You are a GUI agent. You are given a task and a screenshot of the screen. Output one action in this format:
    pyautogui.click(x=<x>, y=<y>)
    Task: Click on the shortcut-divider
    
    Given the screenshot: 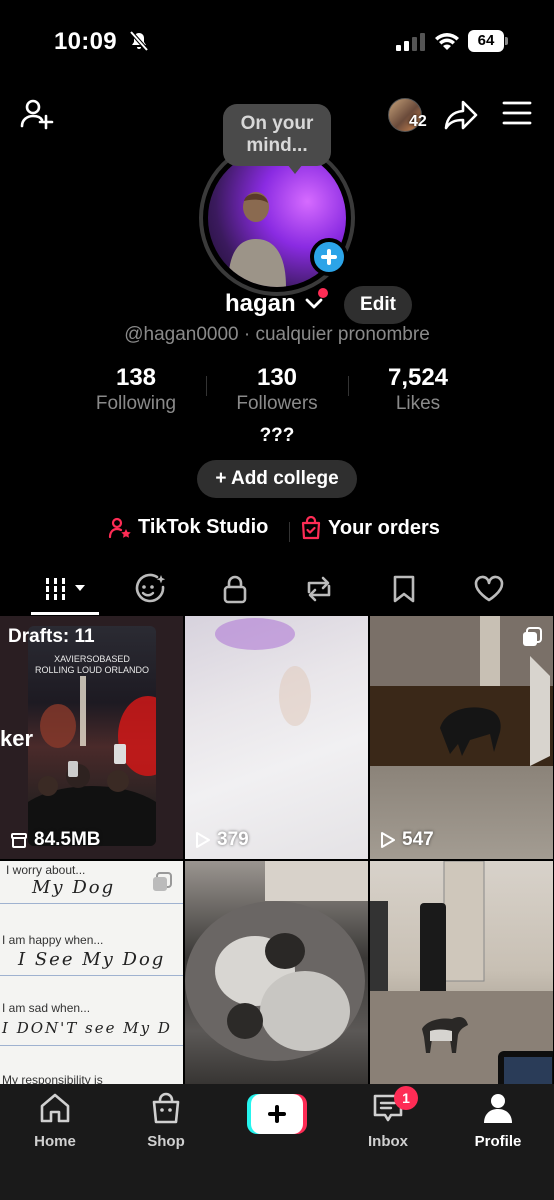 What is the action you would take?
    pyautogui.click(x=289, y=532)
    